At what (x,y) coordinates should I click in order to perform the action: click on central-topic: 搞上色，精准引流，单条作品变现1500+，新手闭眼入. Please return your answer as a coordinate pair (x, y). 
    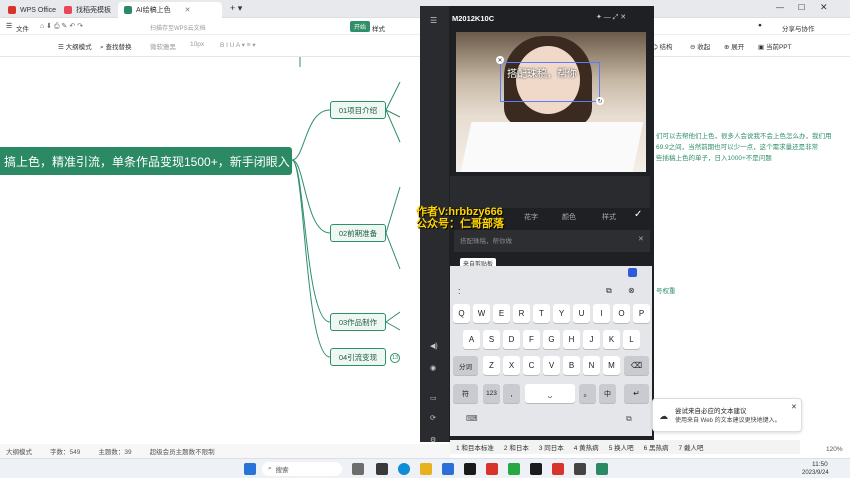
    Looking at the image, I should click on (146, 161).